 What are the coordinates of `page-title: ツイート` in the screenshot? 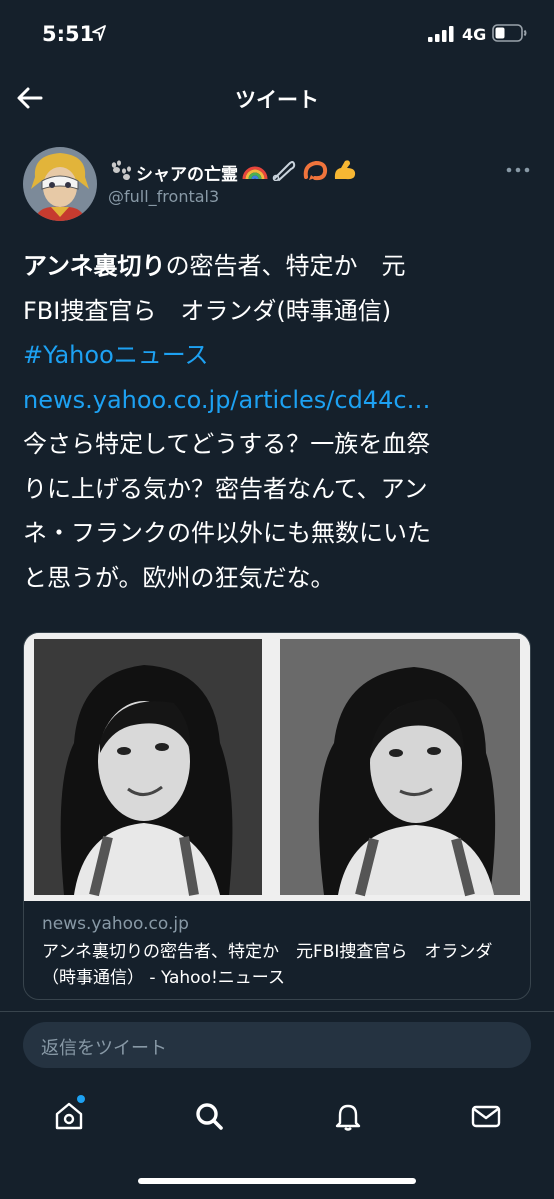 It's located at (277, 100).